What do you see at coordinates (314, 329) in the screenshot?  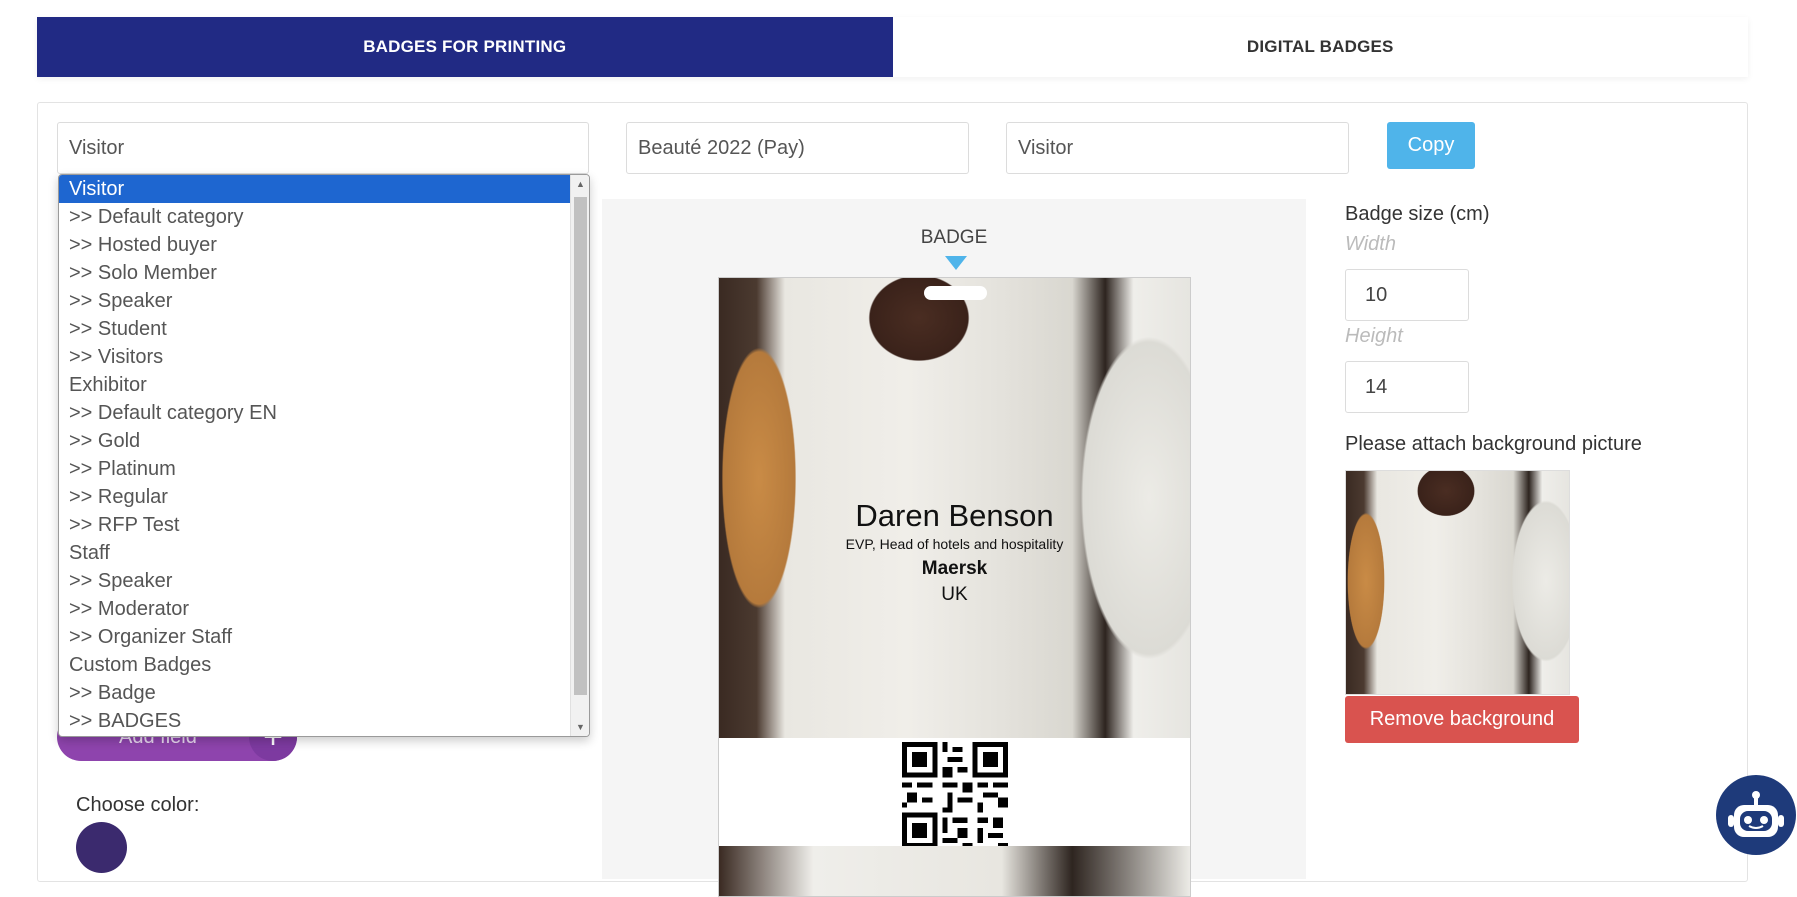 I see `dropdown-option: >> Student` at bounding box center [314, 329].